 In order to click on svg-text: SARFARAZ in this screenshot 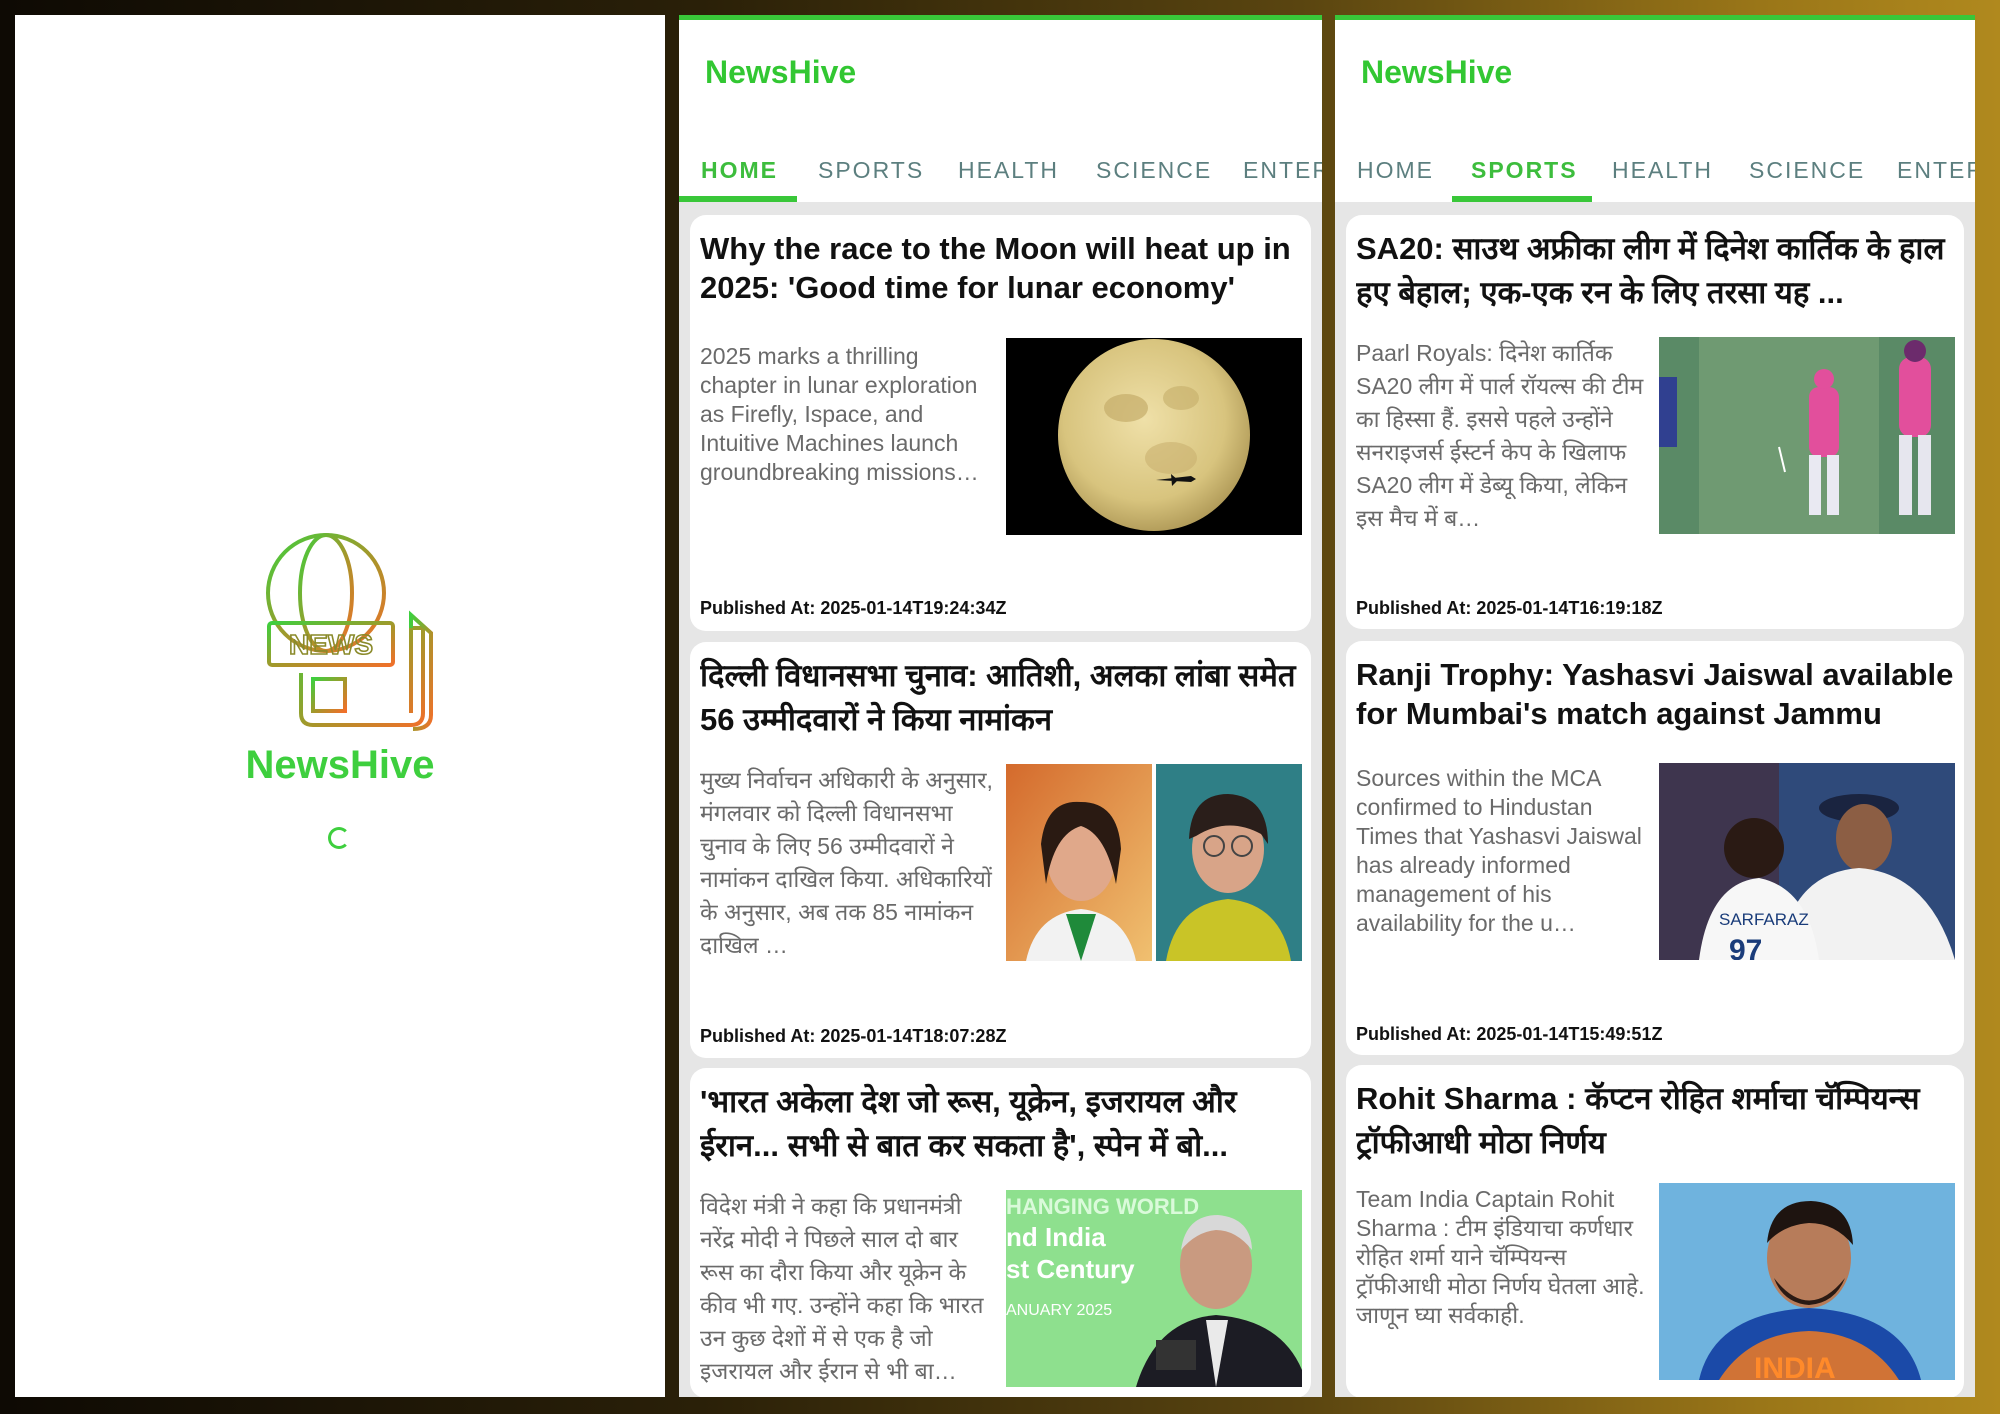, I will do `click(1764, 919)`.